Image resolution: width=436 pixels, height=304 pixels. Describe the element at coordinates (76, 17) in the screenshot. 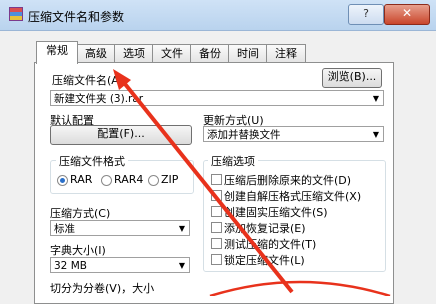

I see `window-title: 压缩文件名和参数` at that location.